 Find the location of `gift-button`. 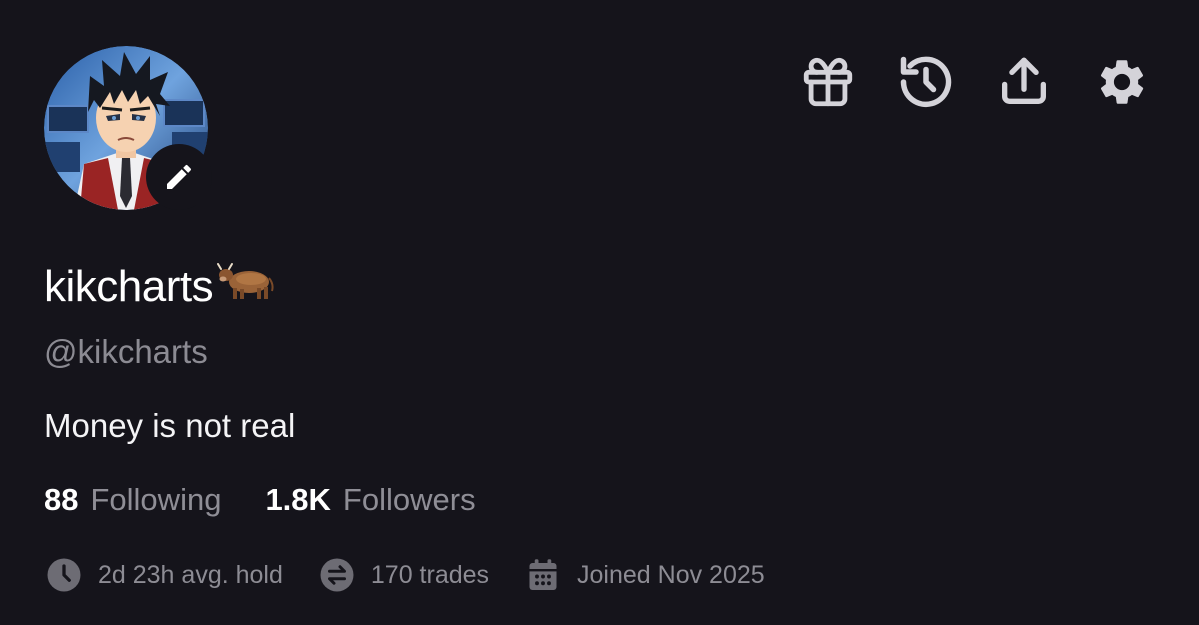

gift-button is located at coordinates (828, 82).